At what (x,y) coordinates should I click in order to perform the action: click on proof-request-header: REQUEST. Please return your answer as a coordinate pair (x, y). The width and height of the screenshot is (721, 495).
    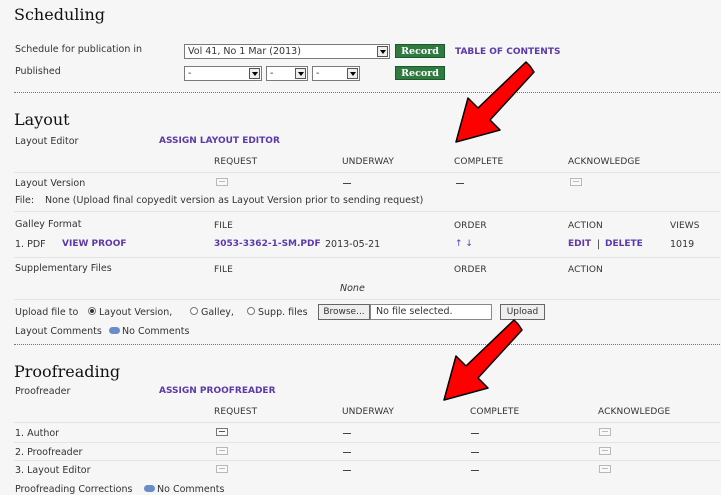
    Looking at the image, I should click on (236, 412).